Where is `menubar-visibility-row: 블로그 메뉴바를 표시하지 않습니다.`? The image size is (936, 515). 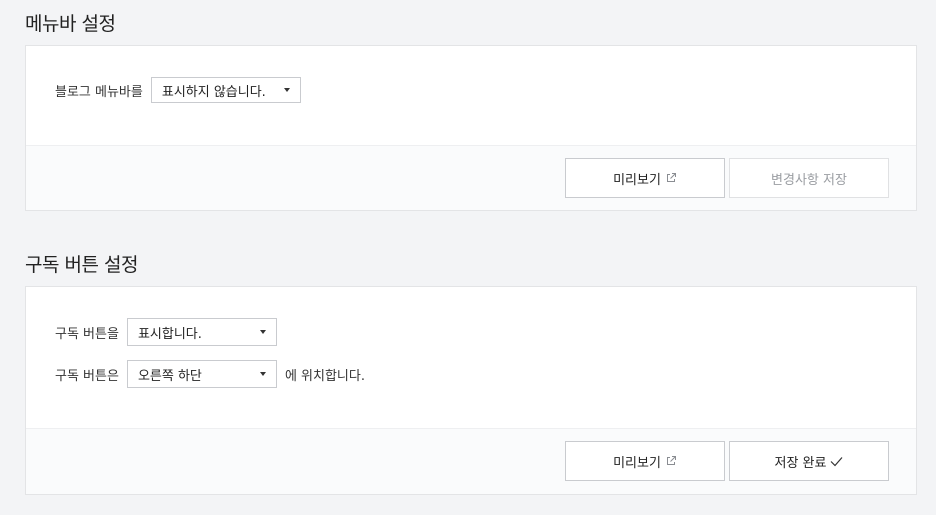
menubar-visibility-row: 블로그 메뉴바를 표시하지 않습니다. is located at coordinates (178, 90).